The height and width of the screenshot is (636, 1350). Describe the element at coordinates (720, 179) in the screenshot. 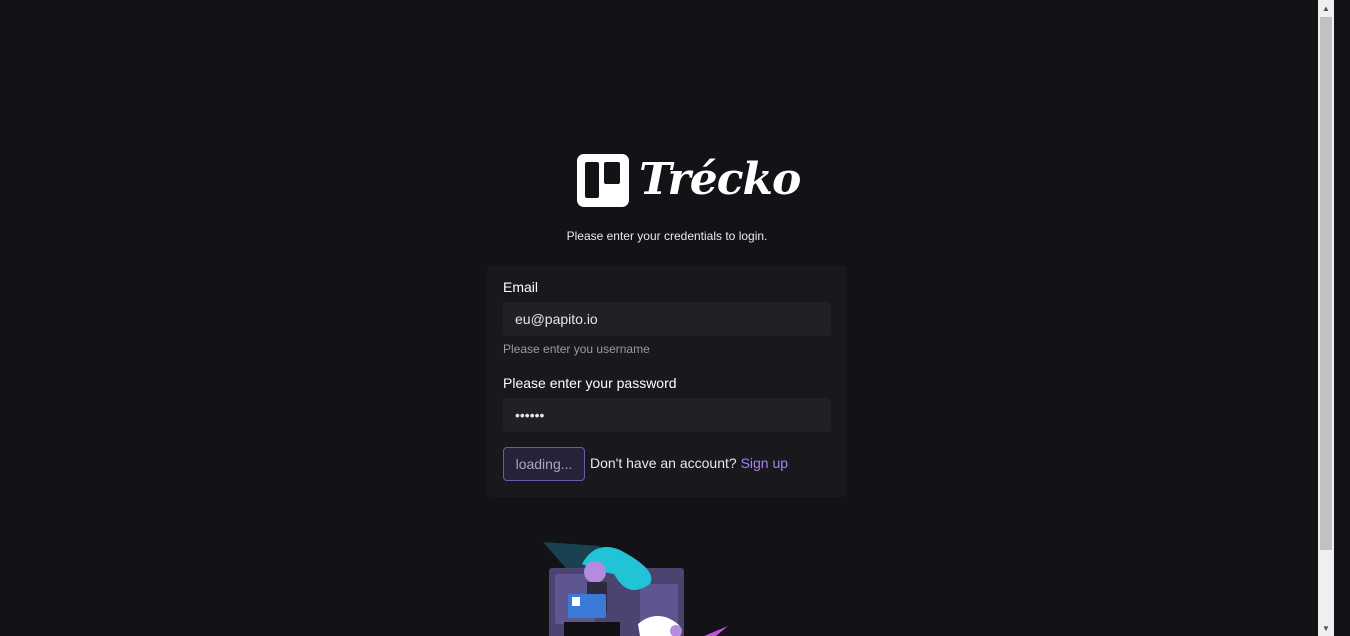

I see `brand-name: Trécko` at that location.